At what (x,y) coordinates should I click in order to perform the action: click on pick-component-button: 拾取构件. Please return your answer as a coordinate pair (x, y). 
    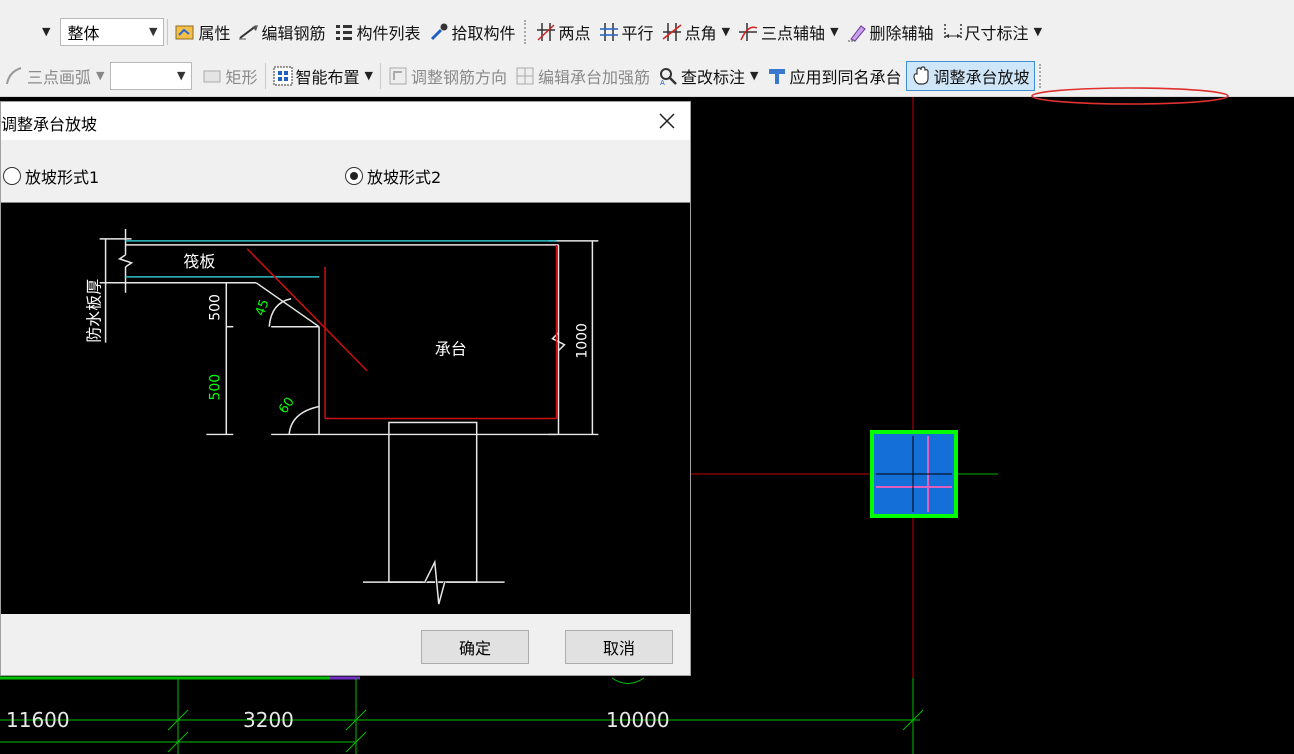
    Looking at the image, I should click on (472, 32).